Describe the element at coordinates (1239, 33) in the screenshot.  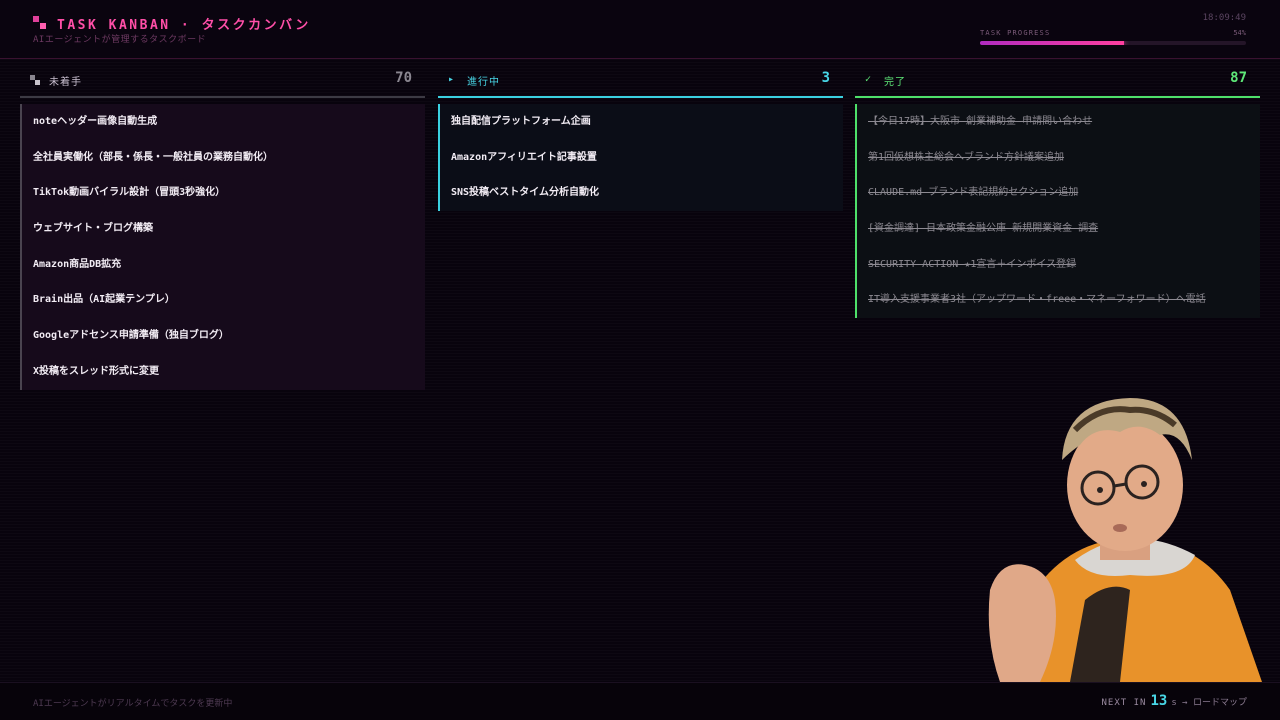
I see `progress-percent: 54%` at that location.